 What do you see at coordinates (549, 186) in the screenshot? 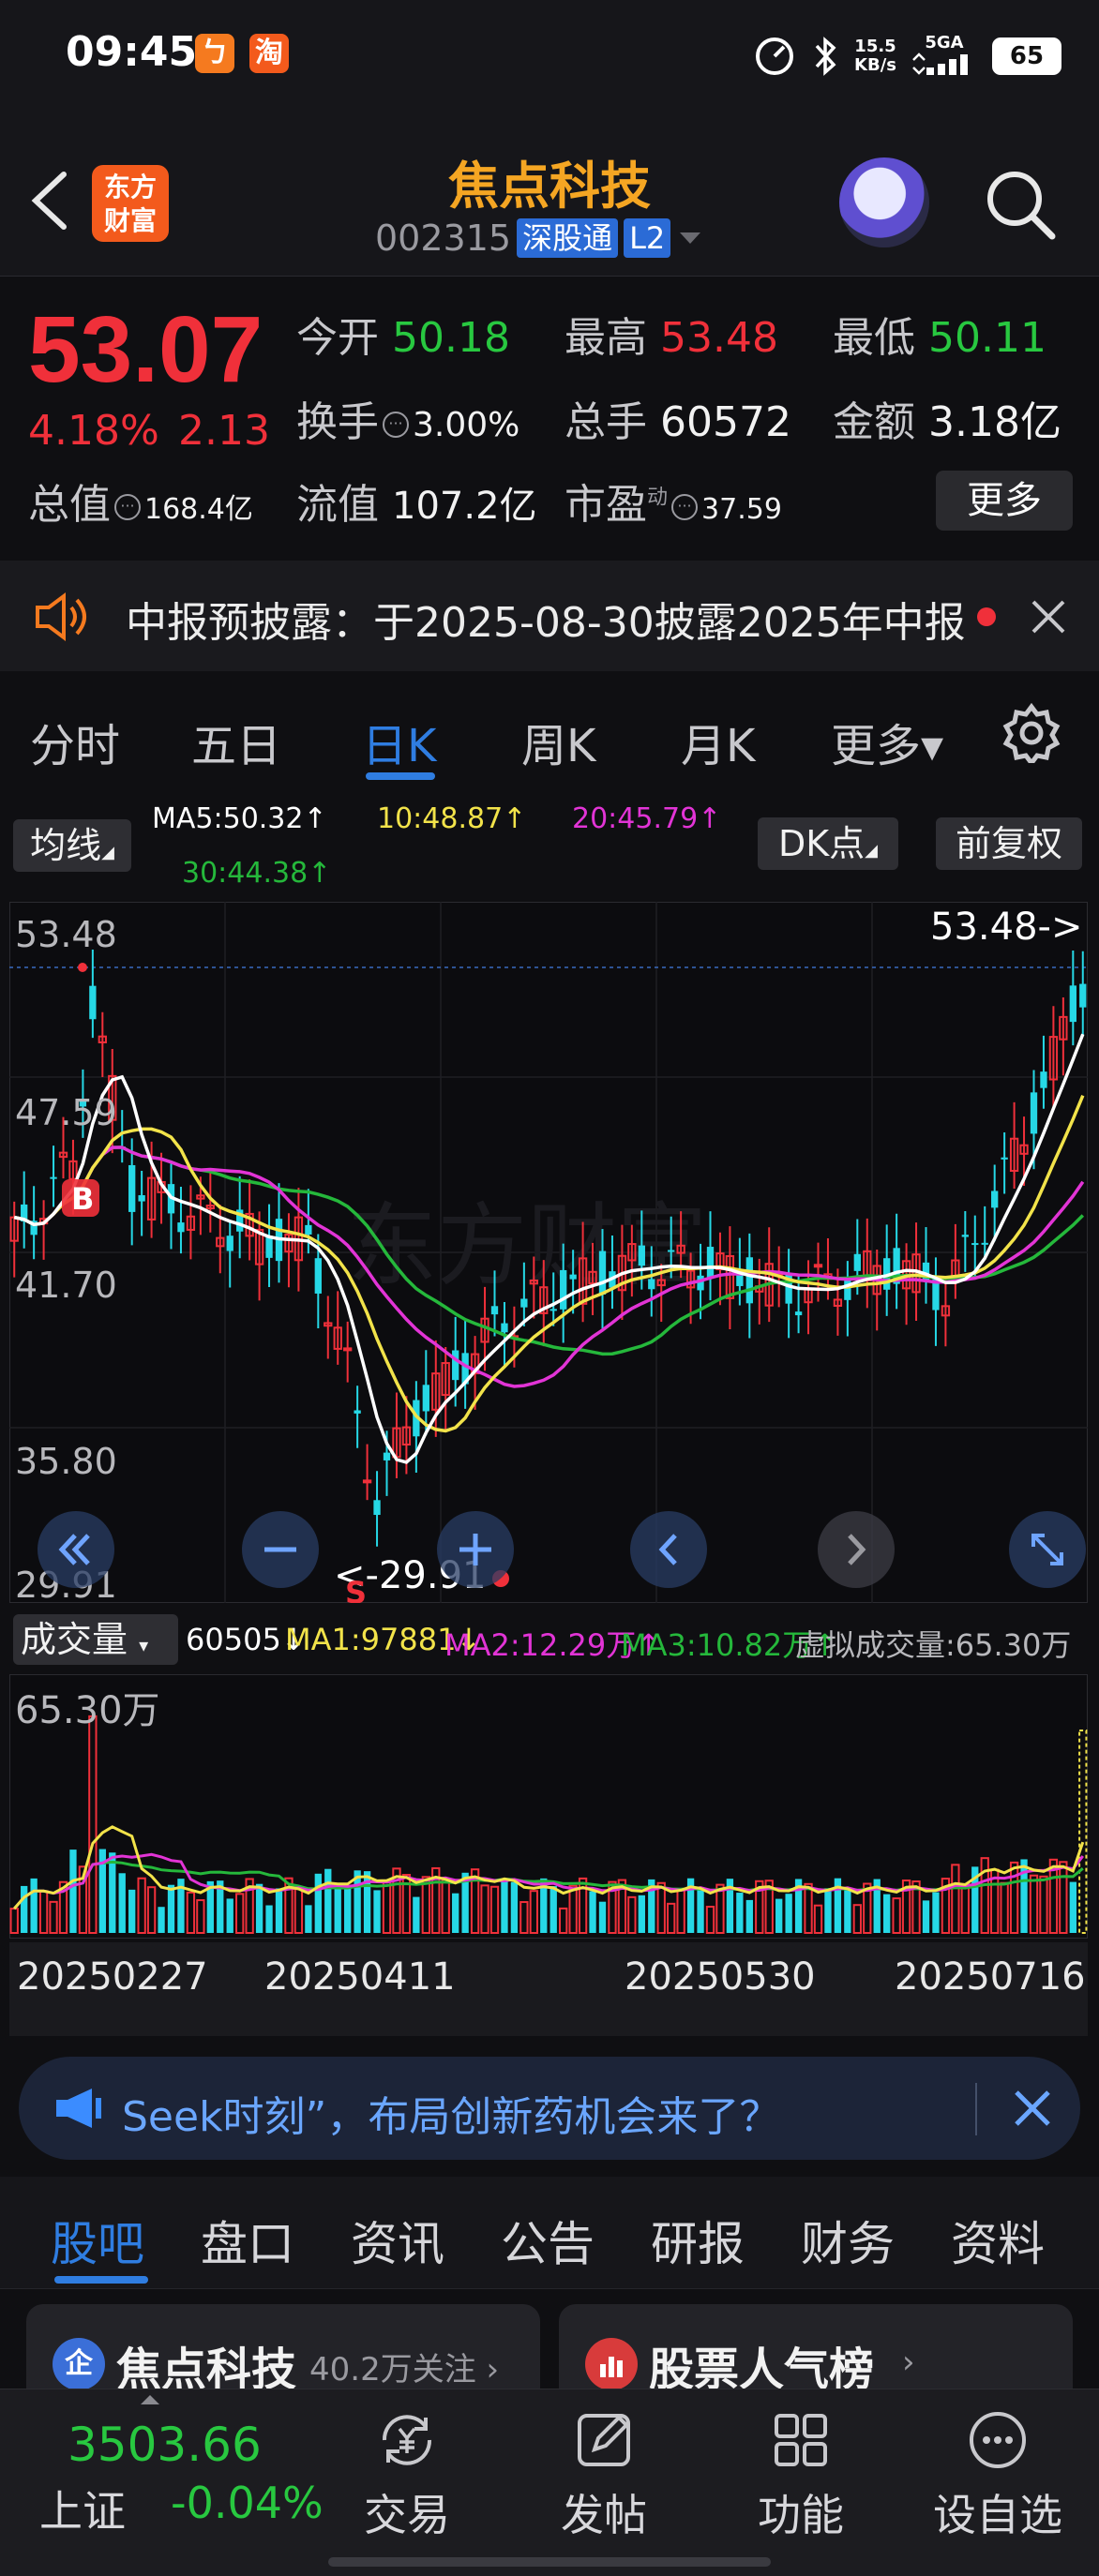
I see `stock-name: 焦点科技` at bounding box center [549, 186].